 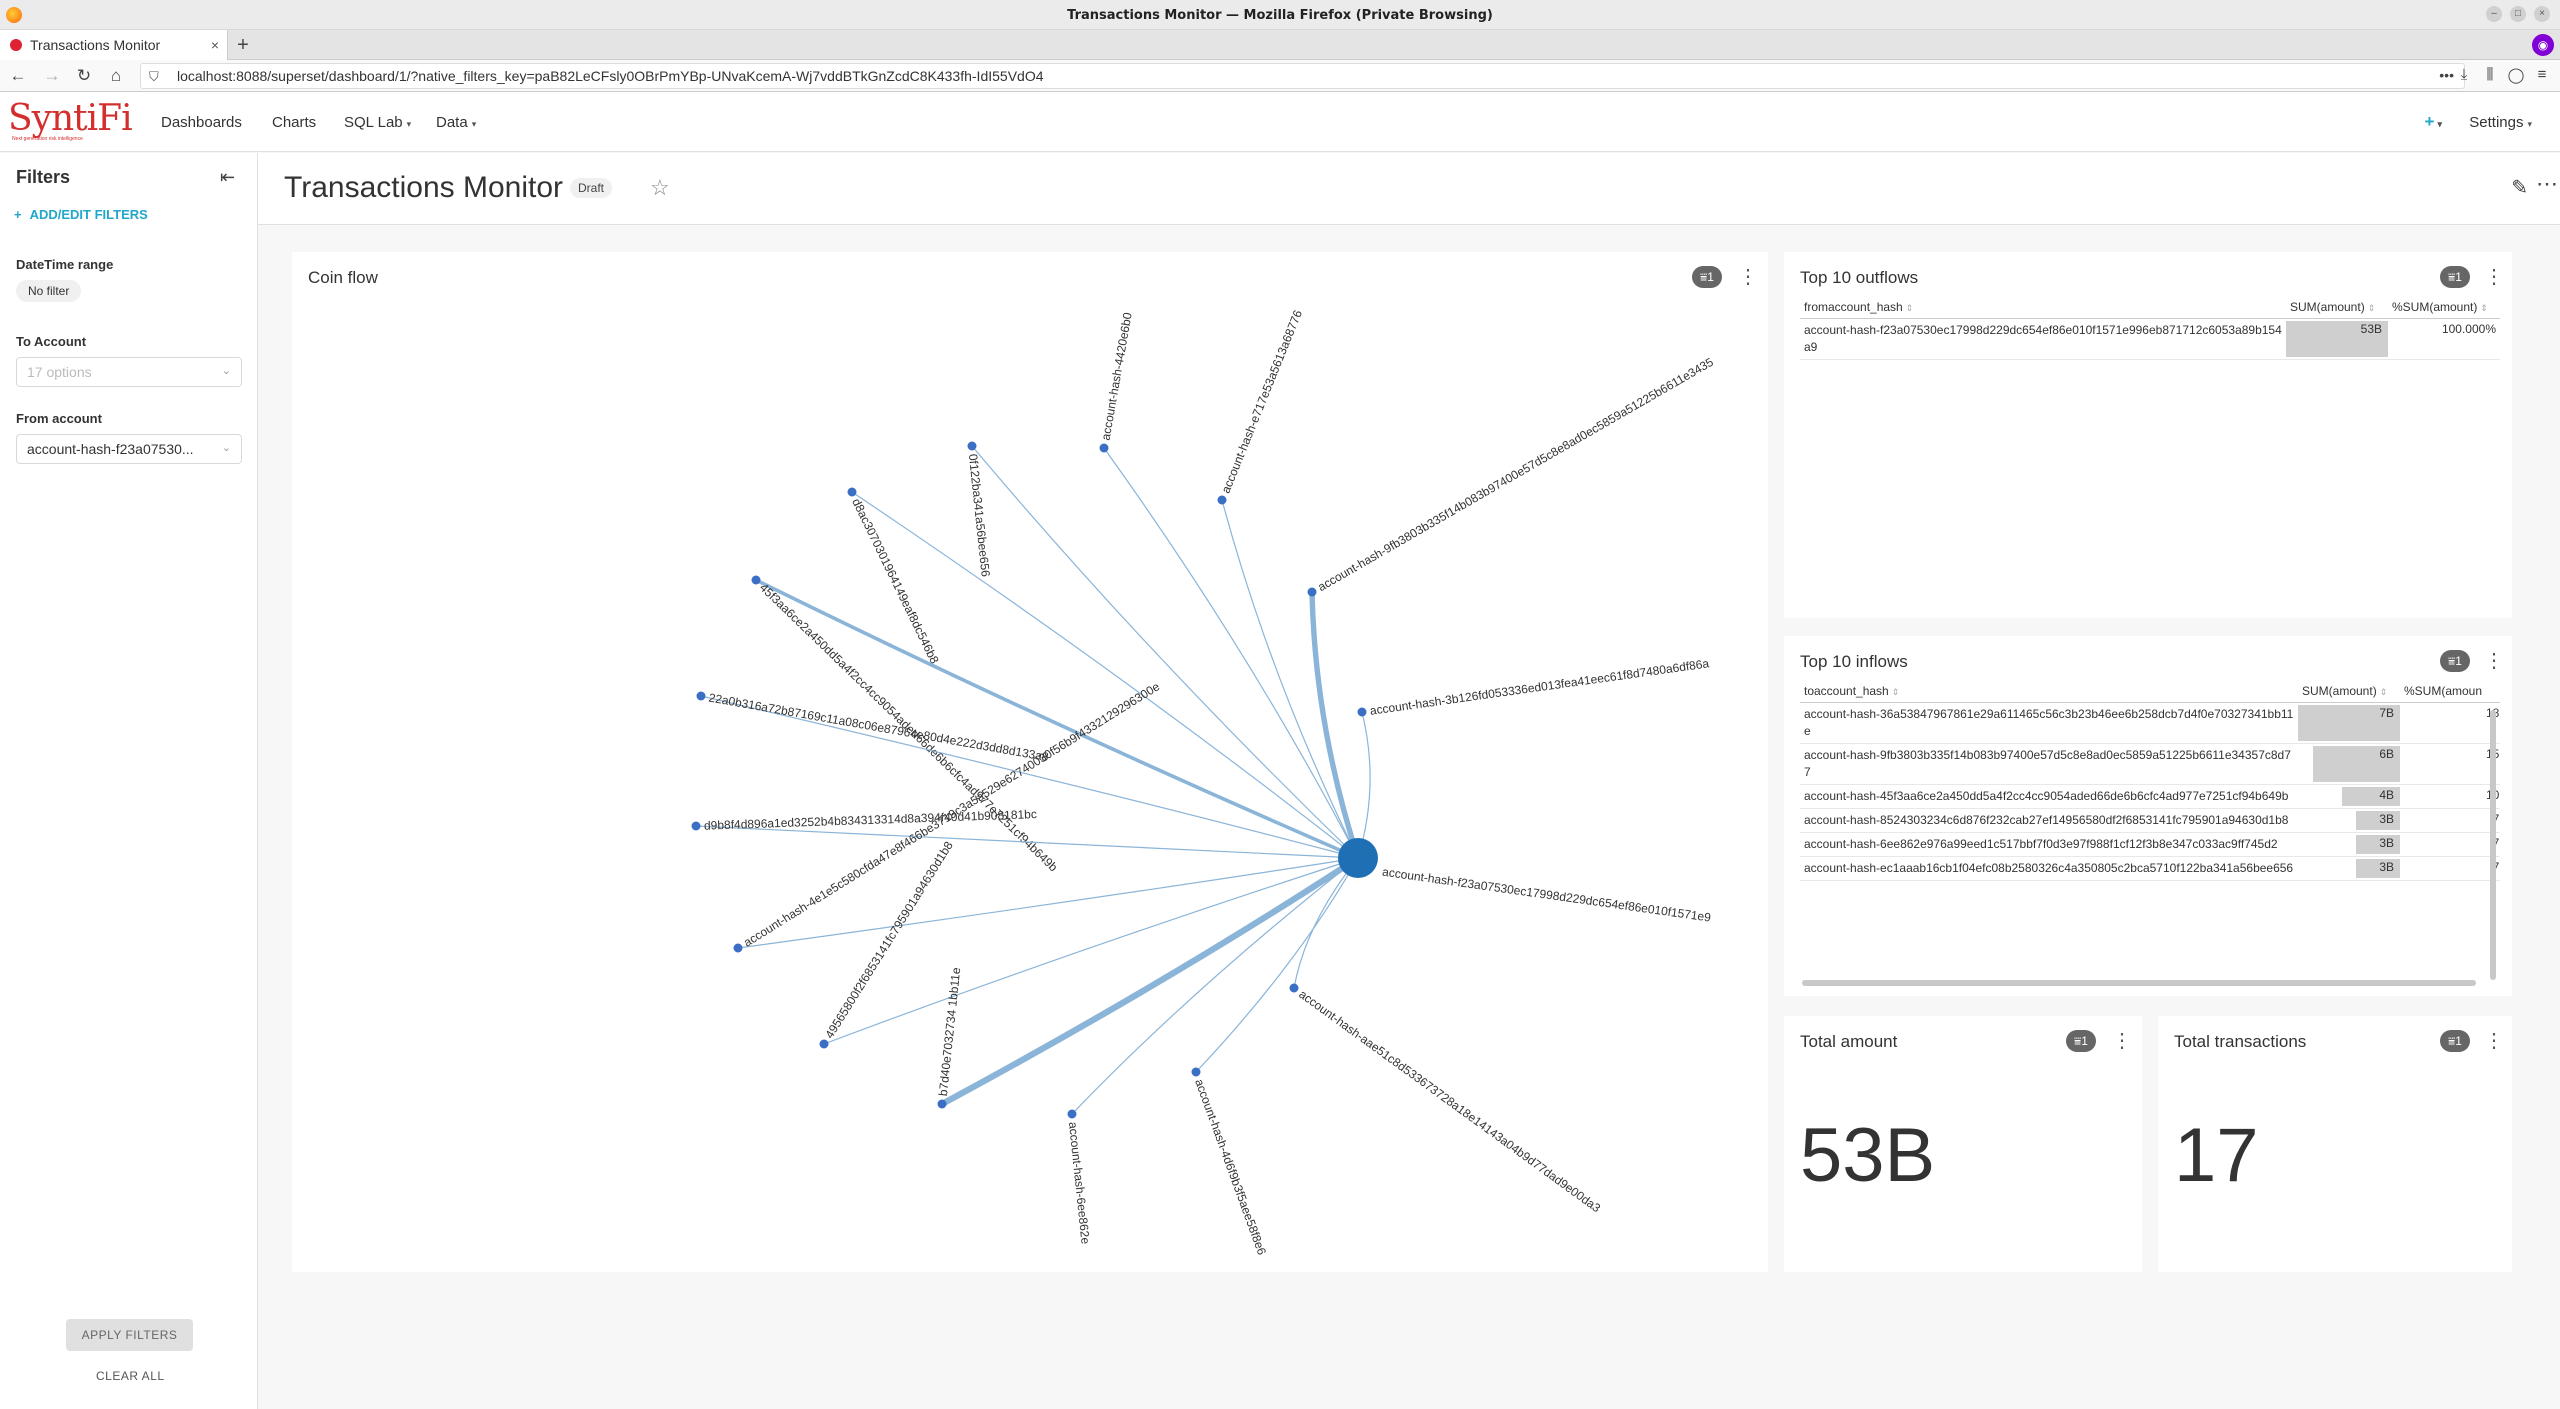 What do you see at coordinates (2519, 187) in the screenshot?
I see `edit-pencil-icon: ✎` at bounding box center [2519, 187].